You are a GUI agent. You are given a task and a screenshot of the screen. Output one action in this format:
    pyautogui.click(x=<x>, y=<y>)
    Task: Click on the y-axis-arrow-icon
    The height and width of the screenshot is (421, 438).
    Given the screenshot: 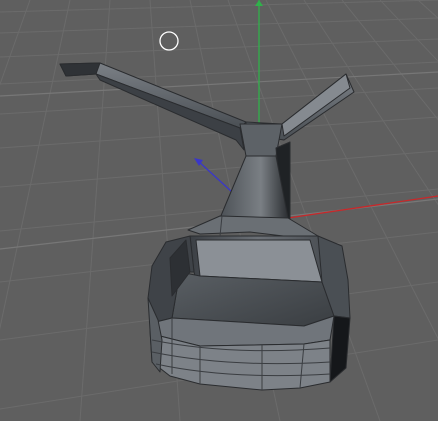 What is the action you would take?
    pyautogui.click(x=259, y=3)
    